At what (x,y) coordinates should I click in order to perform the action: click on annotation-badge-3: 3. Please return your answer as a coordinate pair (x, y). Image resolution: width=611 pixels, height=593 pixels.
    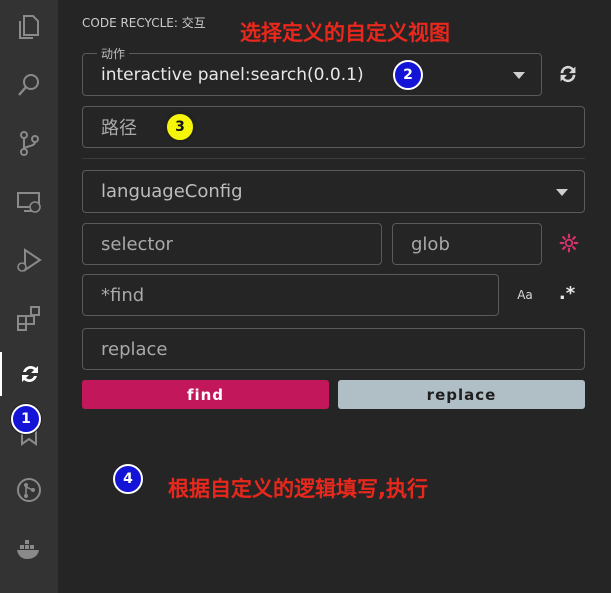
    Looking at the image, I should click on (180, 127).